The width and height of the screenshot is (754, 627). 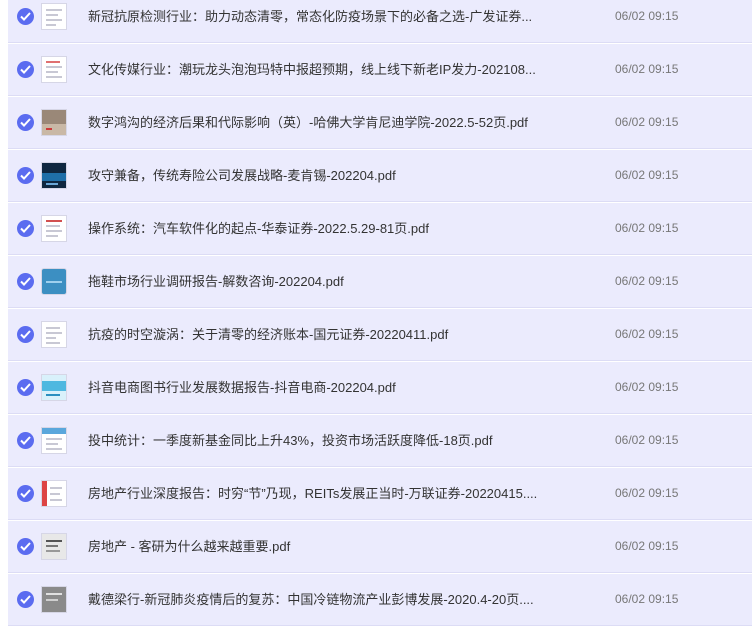 What do you see at coordinates (338, 281) in the screenshot?
I see `file-name: 拖鞋市场行业调研报告-解数咨询-202204.pdf` at bounding box center [338, 281].